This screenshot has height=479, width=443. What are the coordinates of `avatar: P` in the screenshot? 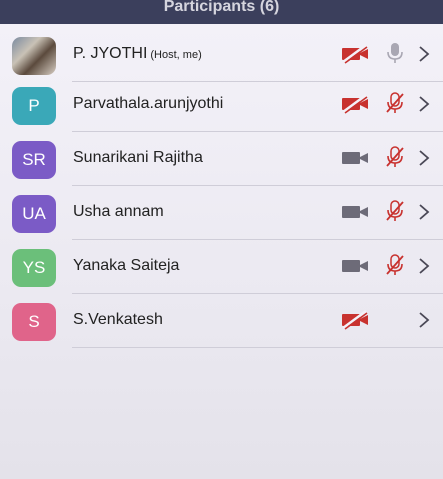 It's located at (34, 106).